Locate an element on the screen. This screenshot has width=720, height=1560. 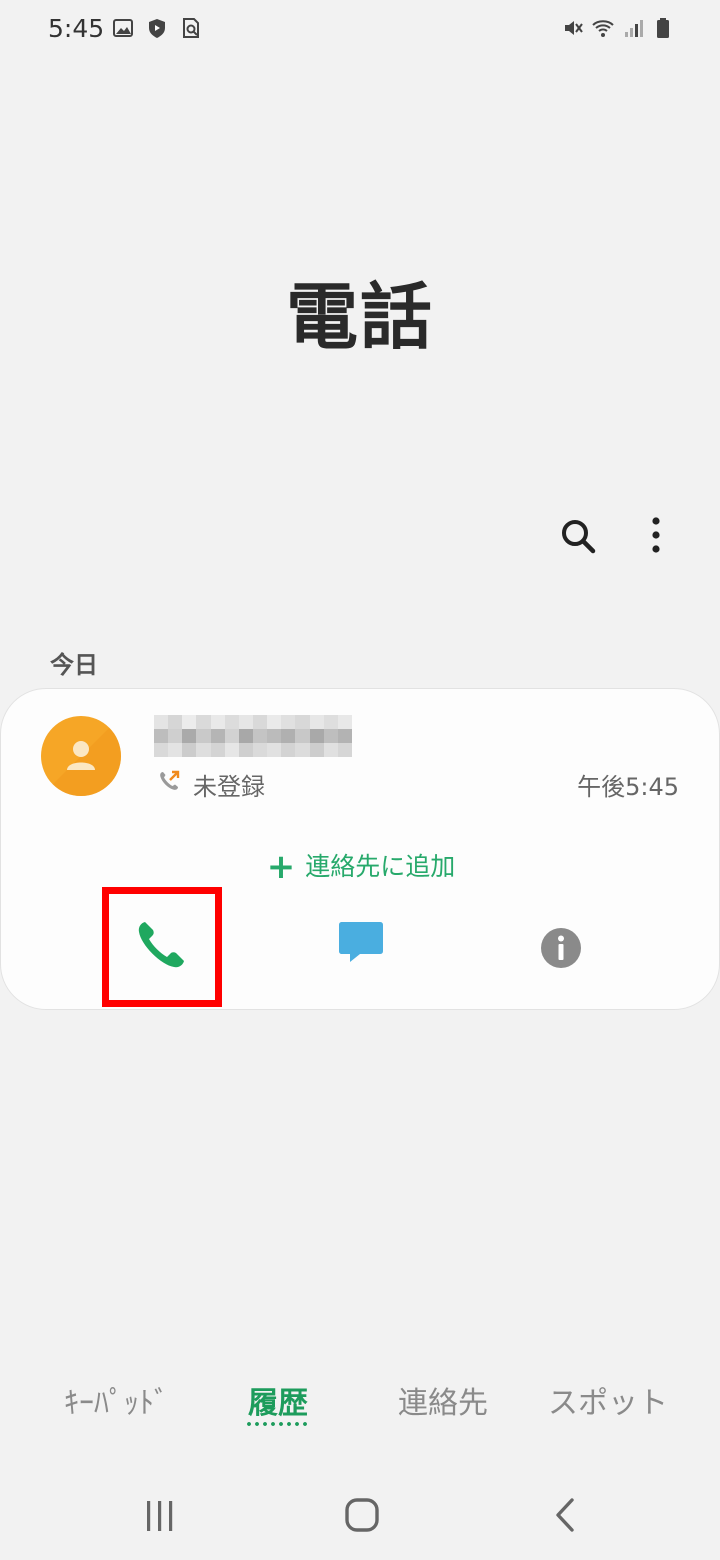
search-button is located at coordinates (578, 536).